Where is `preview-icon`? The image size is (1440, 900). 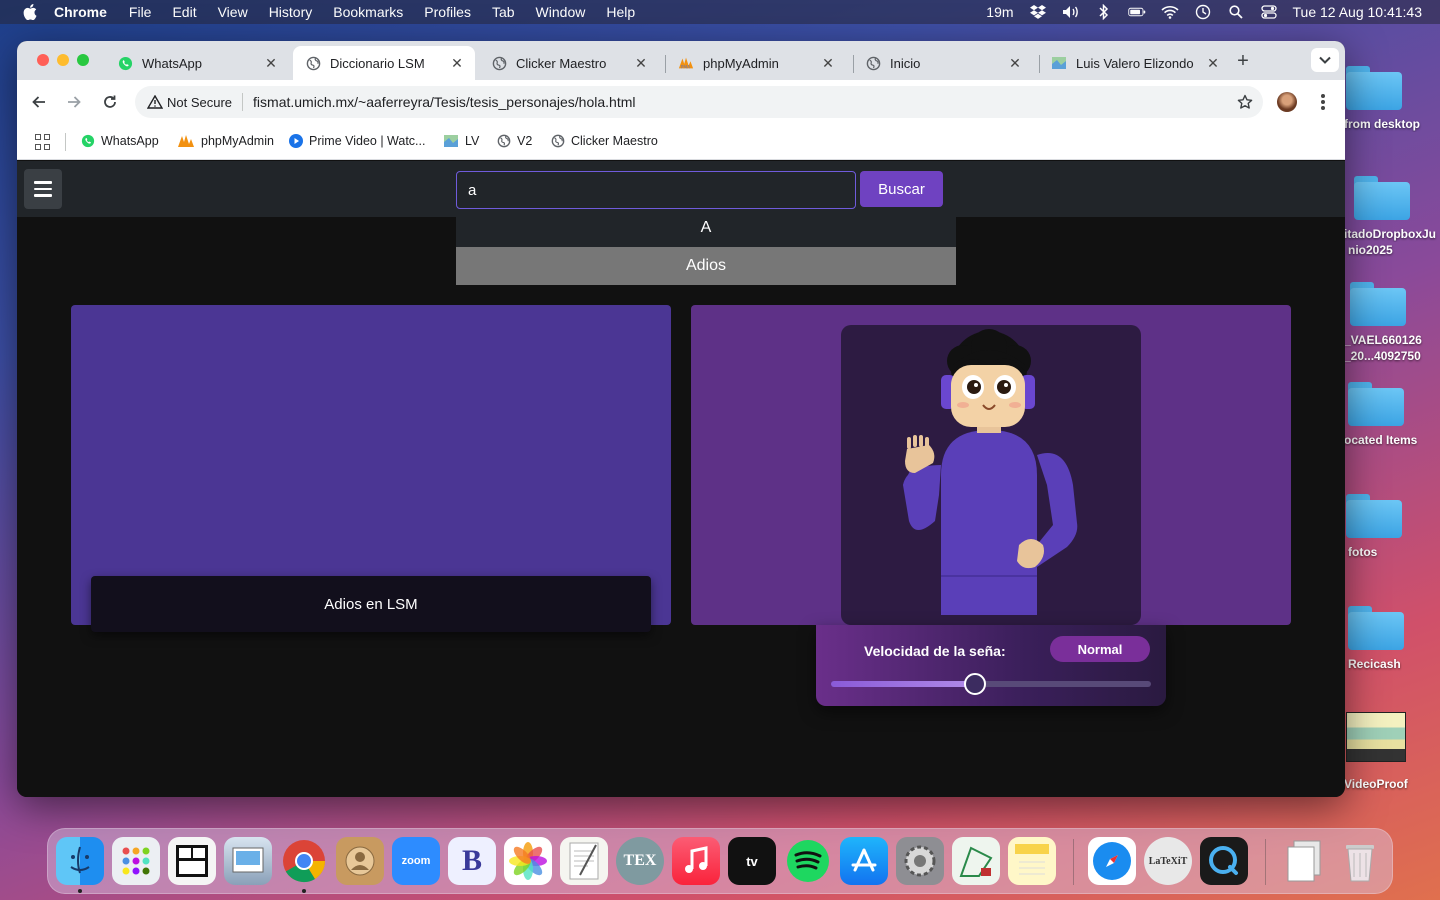 preview-icon is located at coordinates (248, 861).